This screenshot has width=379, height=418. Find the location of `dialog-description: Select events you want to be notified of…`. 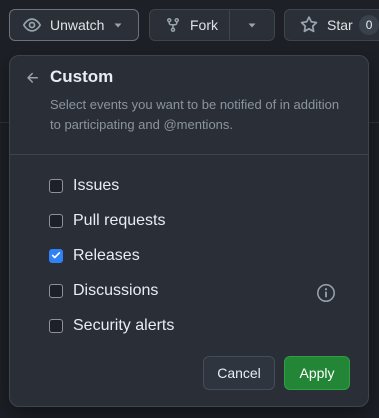

dialog-description: Select events you want to be notified of… is located at coordinates (195, 114).